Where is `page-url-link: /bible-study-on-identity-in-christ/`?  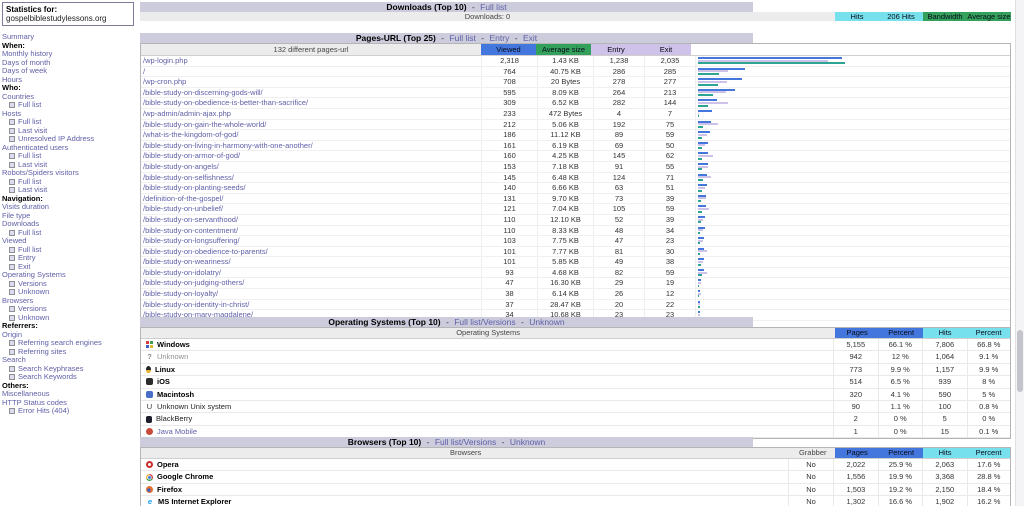
page-url-link: /bible-study-on-identity-in-christ/ is located at coordinates (311, 305).